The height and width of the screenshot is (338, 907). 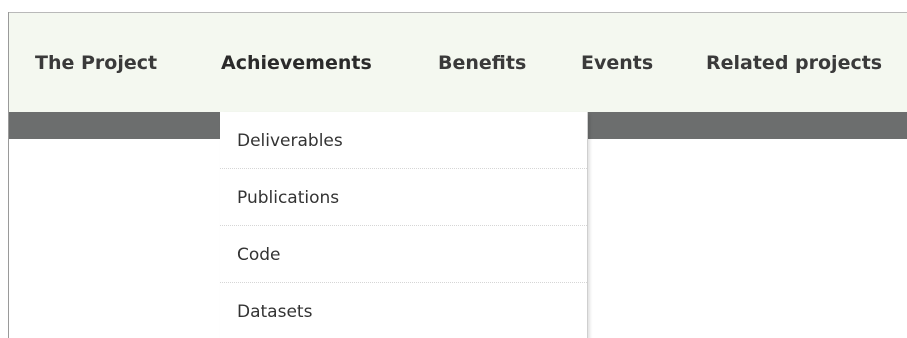 What do you see at coordinates (403, 254) in the screenshot?
I see `dropdown-item-code: Code` at bounding box center [403, 254].